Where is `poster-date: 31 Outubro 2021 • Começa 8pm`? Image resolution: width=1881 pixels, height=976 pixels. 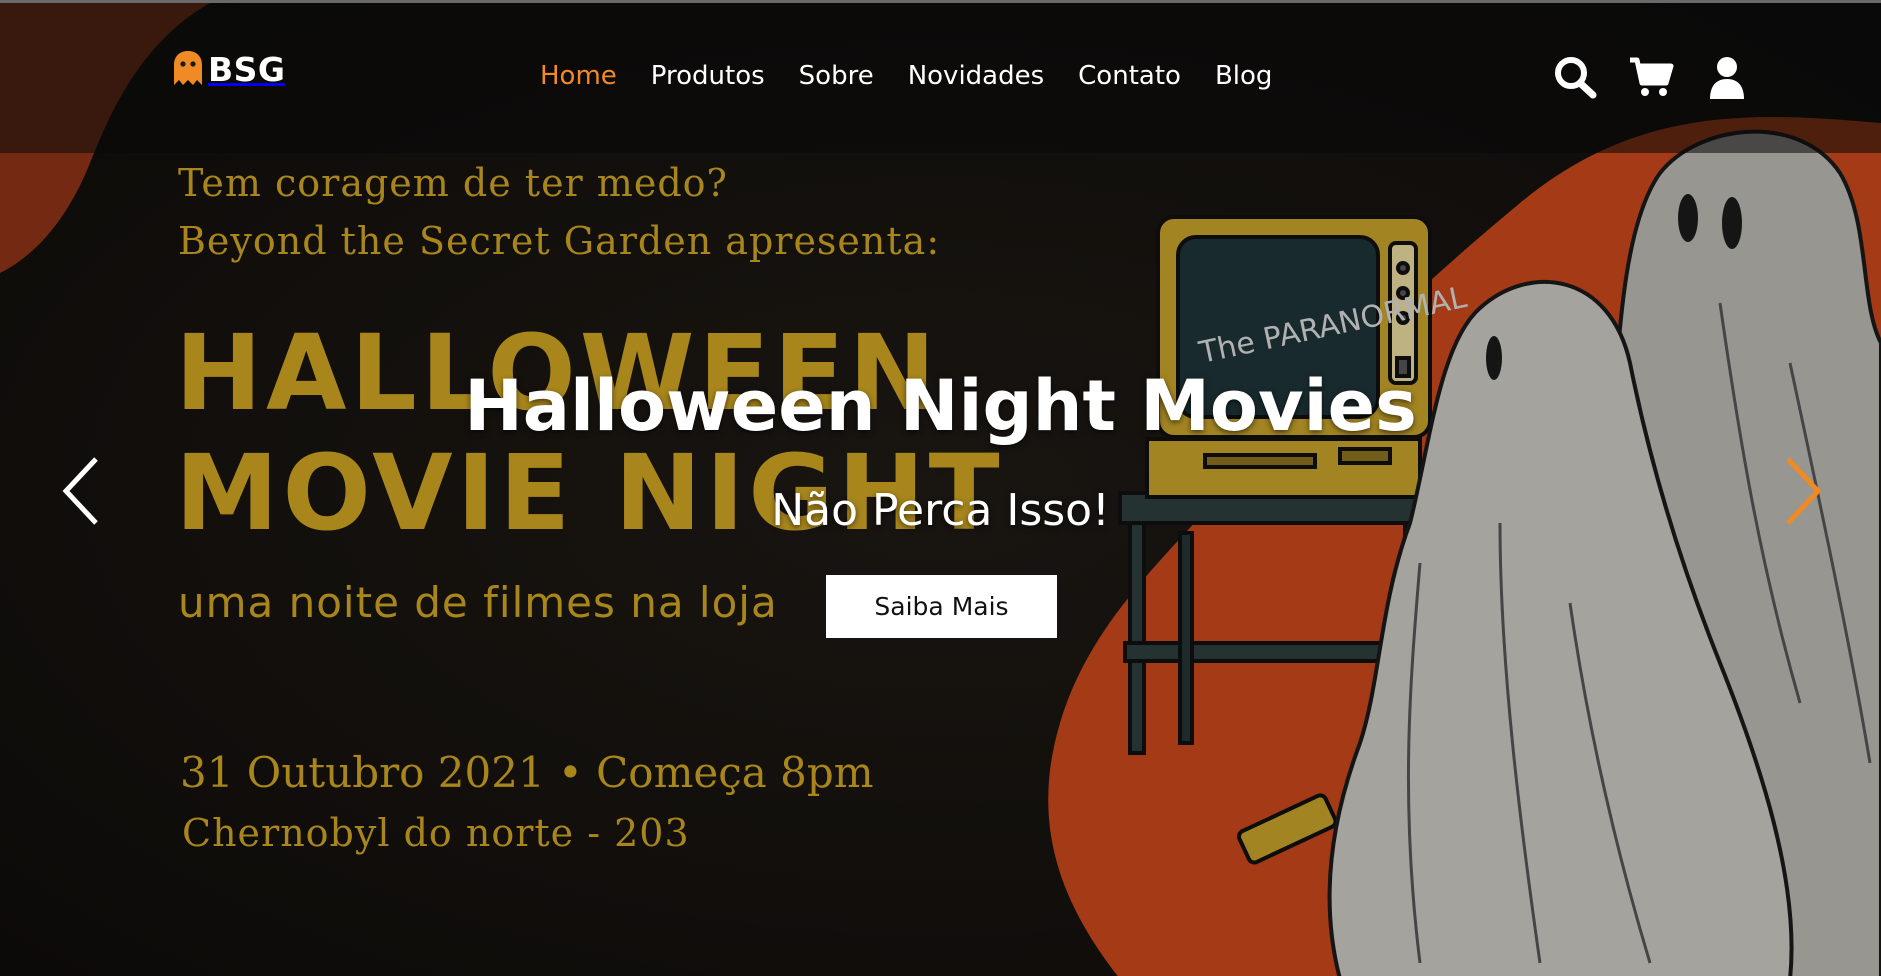
poster-date: 31 Outubro 2021 • Começa 8pm is located at coordinates (527, 772).